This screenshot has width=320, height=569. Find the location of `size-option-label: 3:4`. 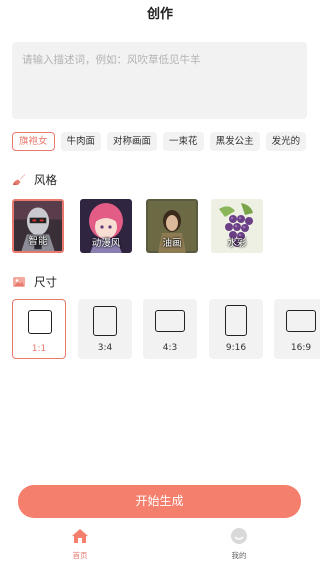

size-option-label: 3:4 is located at coordinates (105, 348).